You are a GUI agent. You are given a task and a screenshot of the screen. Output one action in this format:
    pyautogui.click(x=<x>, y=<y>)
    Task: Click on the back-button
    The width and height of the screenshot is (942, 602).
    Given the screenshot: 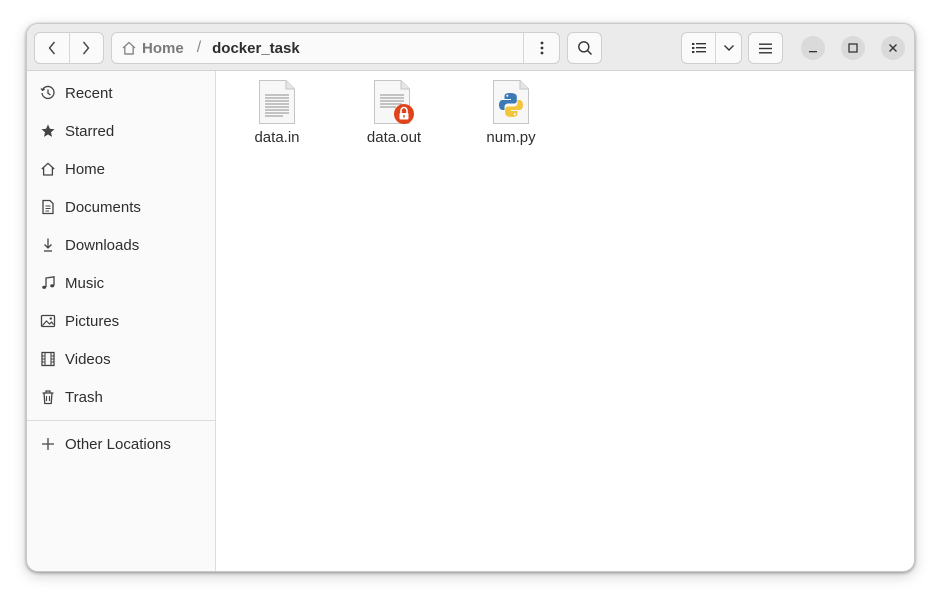 What is the action you would take?
    pyautogui.click(x=52, y=48)
    